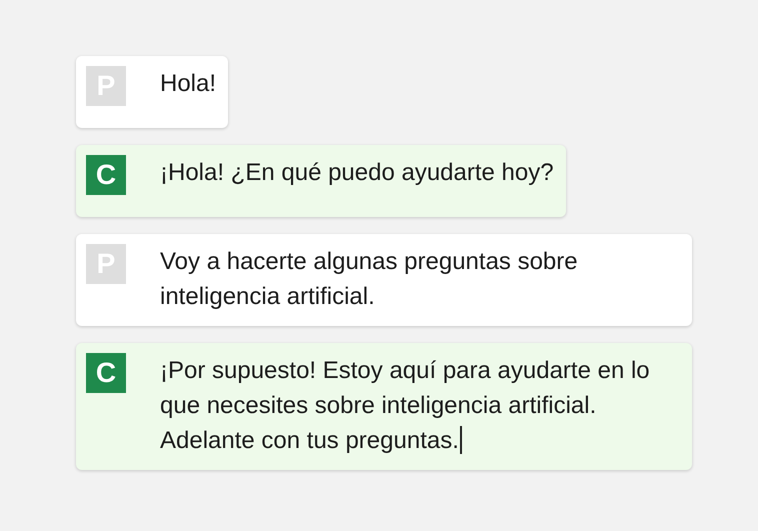  I want to click on message-text: ¡Hola! ¿En qué puedo ayudarte hoy?, so click(357, 173).